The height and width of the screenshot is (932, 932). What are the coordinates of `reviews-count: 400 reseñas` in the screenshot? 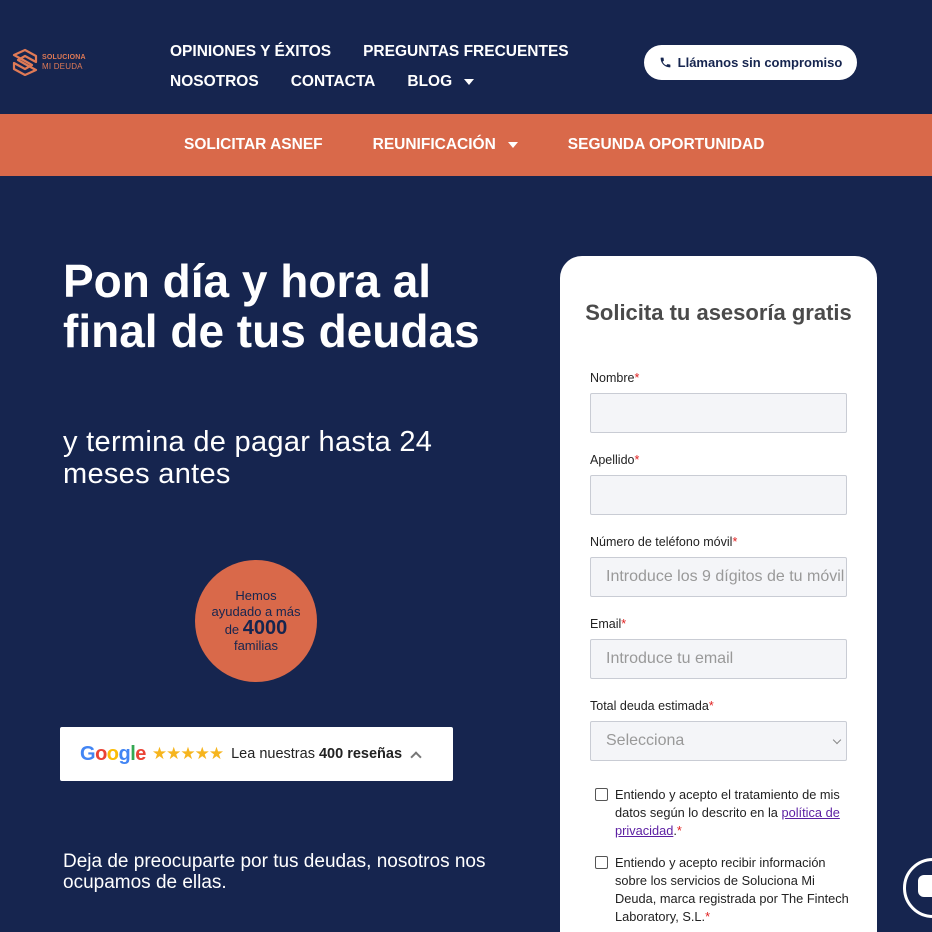 It's located at (360, 754).